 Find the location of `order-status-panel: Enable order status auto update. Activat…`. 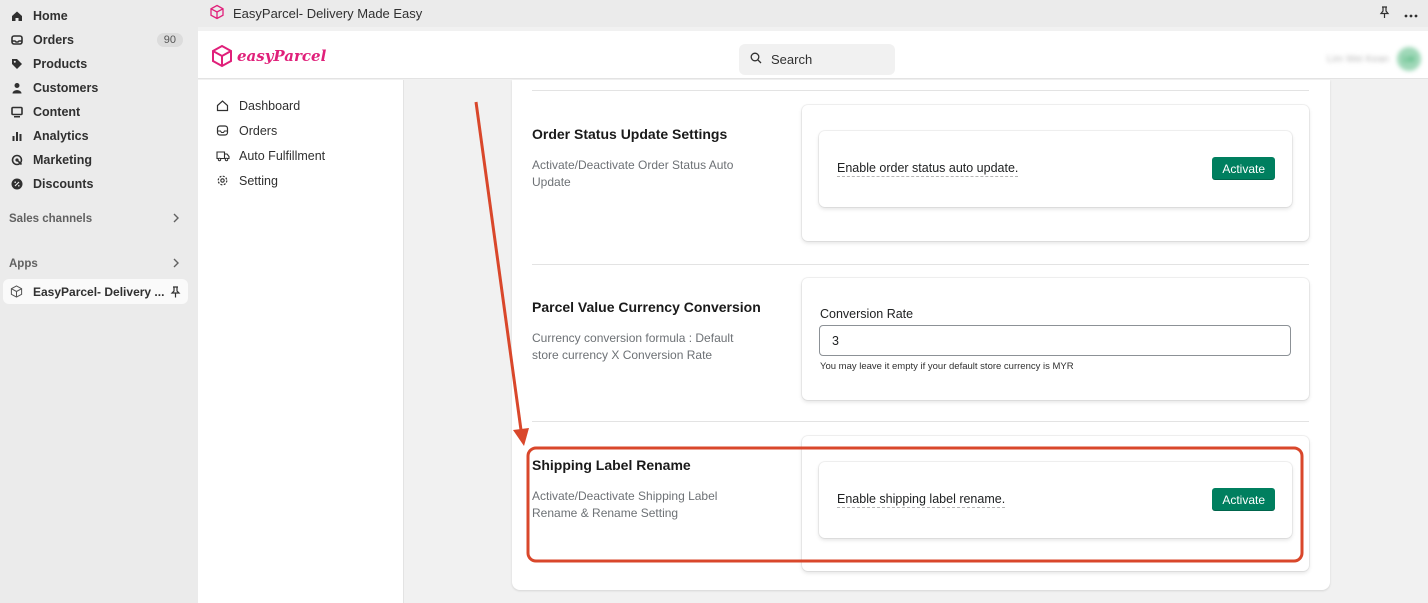

order-status-panel: Enable order status auto update. Activat… is located at coordinates (1055, 173).